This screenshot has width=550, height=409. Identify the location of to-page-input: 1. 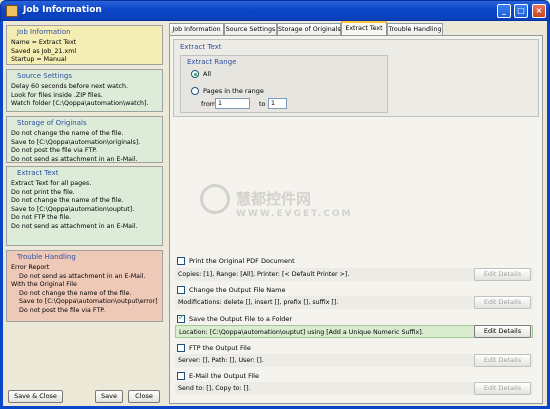
(277, 103).